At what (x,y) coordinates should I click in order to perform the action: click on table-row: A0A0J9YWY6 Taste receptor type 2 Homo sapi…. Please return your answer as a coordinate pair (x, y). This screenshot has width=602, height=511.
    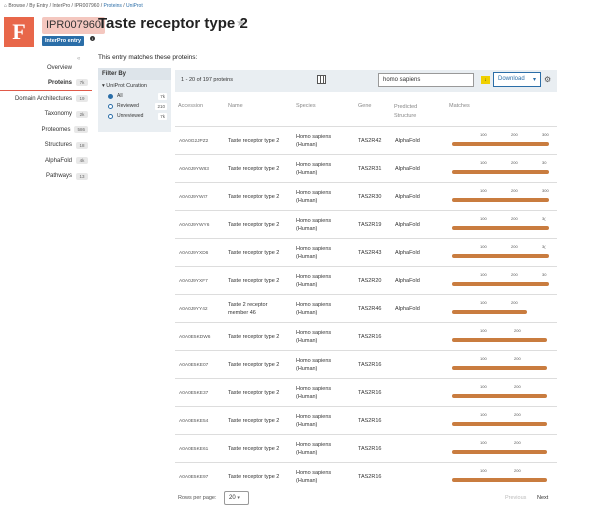
    Looking at the image, I should click on (366, 224).